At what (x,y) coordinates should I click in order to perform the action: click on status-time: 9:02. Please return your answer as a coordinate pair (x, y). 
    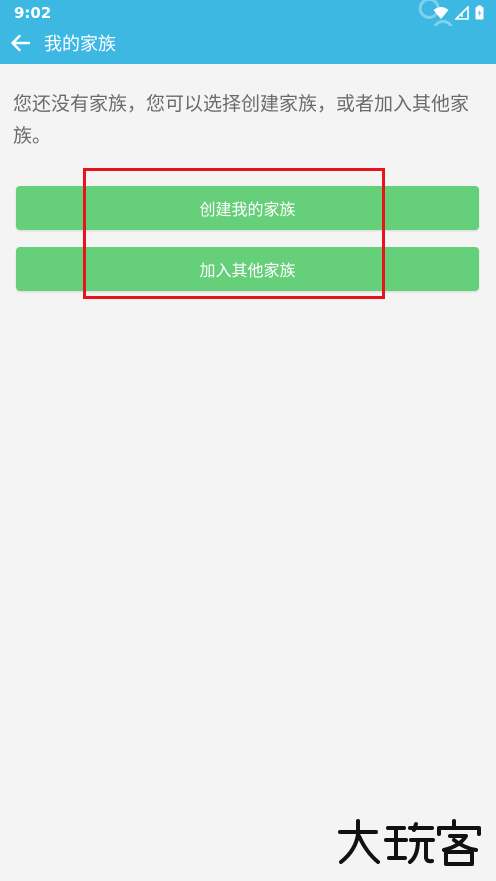
    Looking at the image, I should click on (33, 13).